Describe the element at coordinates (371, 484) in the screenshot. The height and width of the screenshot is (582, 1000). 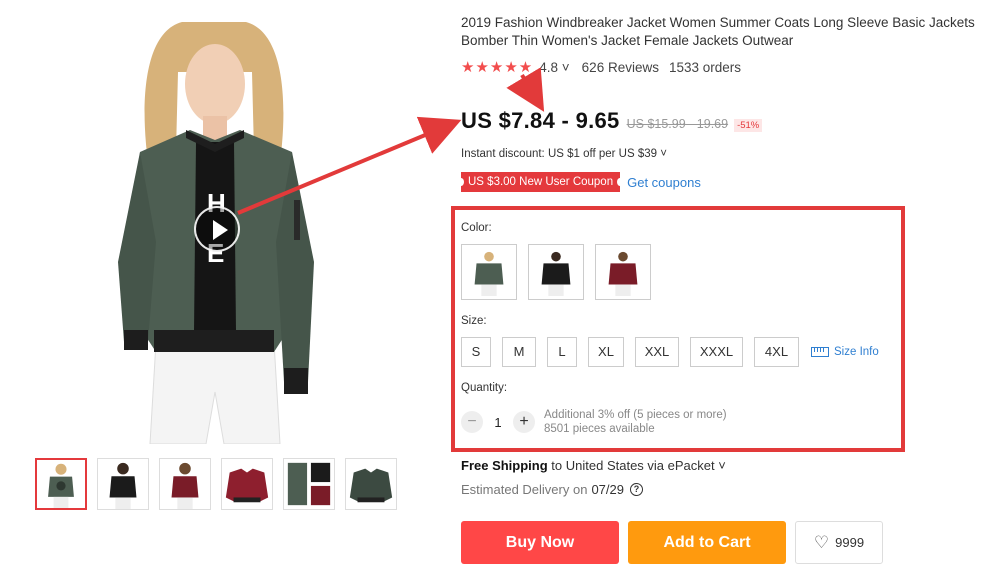
I see `thumbnail-green-flat` at that location.